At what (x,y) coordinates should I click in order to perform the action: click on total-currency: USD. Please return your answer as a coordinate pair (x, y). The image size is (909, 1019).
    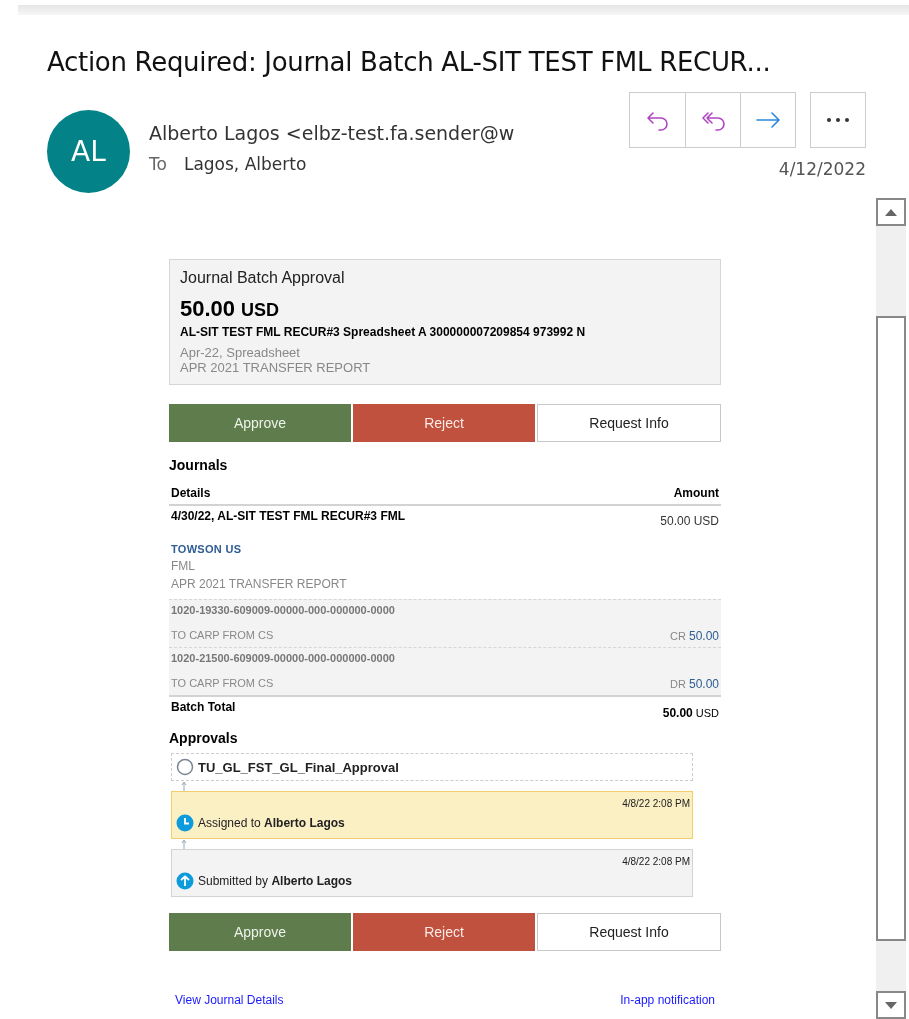
    Looking at the image, I should click on (707, 713).